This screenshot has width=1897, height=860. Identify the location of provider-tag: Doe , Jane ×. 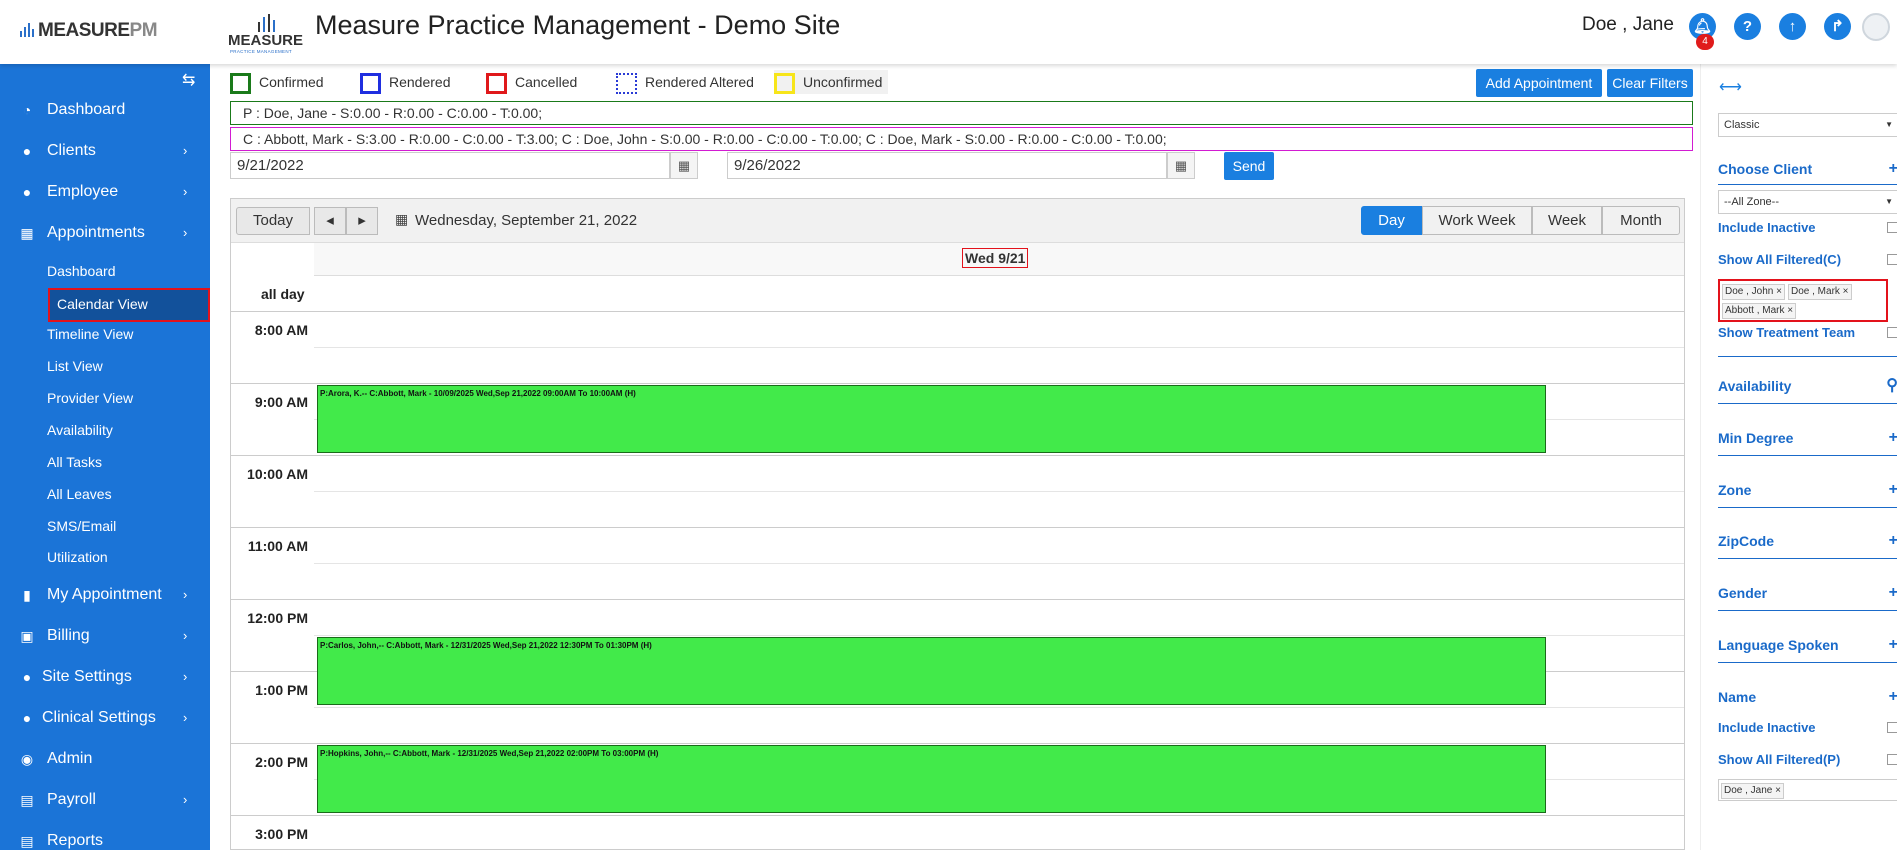
(1752, 791).